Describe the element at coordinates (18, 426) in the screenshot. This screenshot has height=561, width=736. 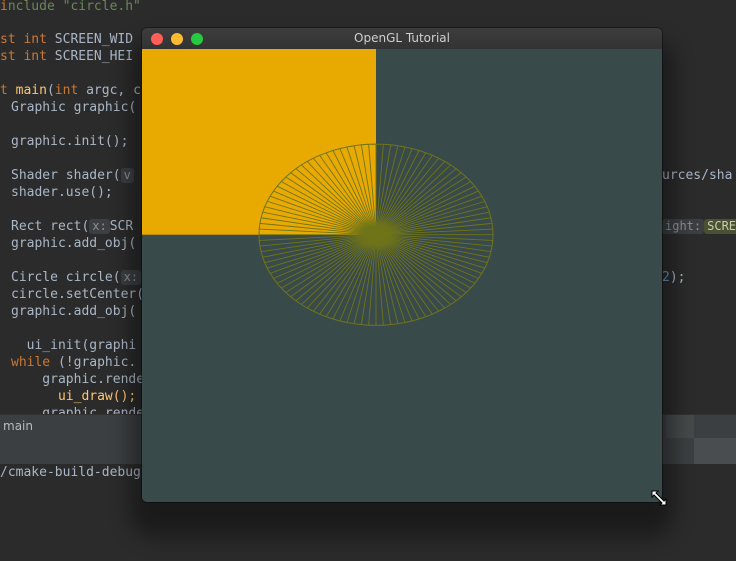
I see `breadcrumb-item-main: main` at that location.